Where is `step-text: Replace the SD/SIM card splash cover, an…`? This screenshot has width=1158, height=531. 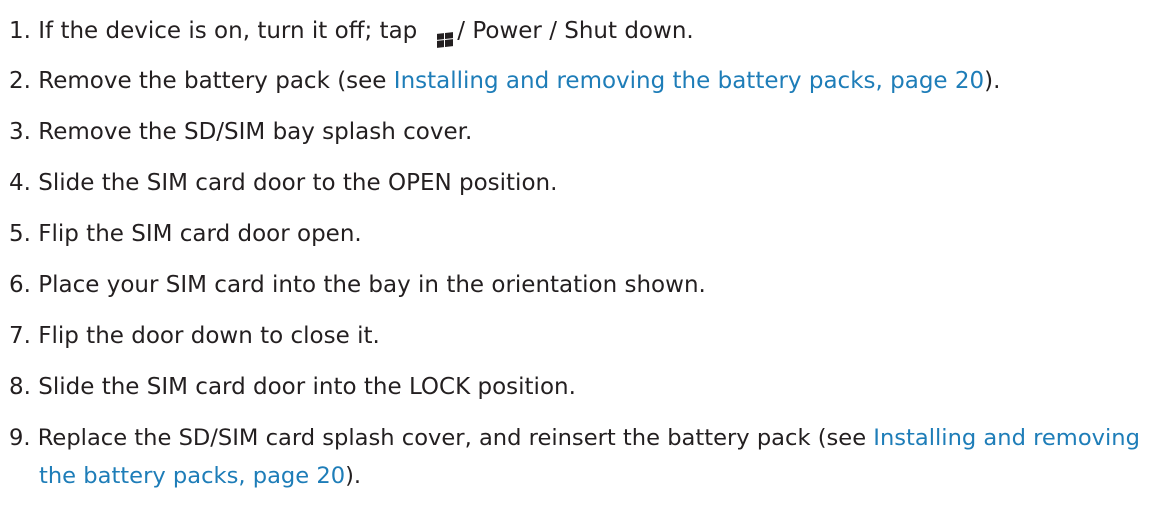 step-text: Replace the SD/SIM card splash cover, an… is located at coordinates (455, 438).